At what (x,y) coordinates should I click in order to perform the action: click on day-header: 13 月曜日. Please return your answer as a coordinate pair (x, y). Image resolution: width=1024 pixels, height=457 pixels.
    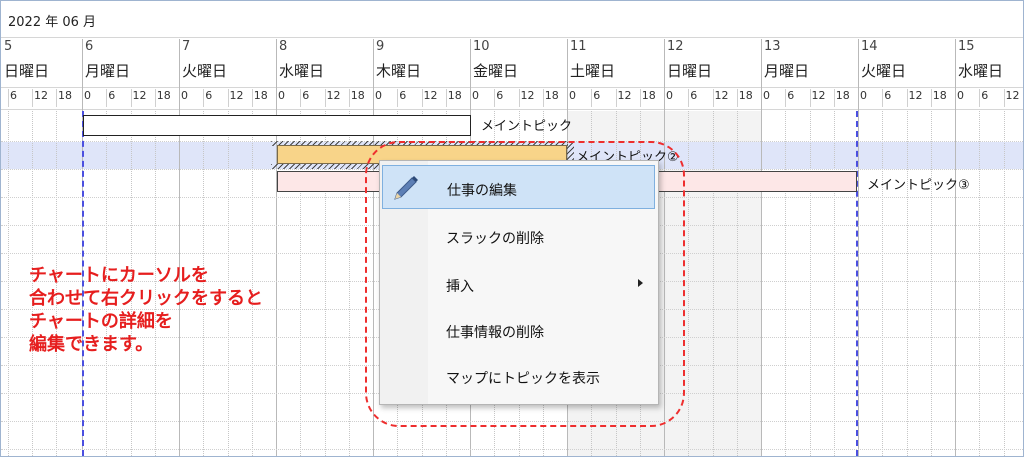
    Looking at the image, I should click on (809, 63).